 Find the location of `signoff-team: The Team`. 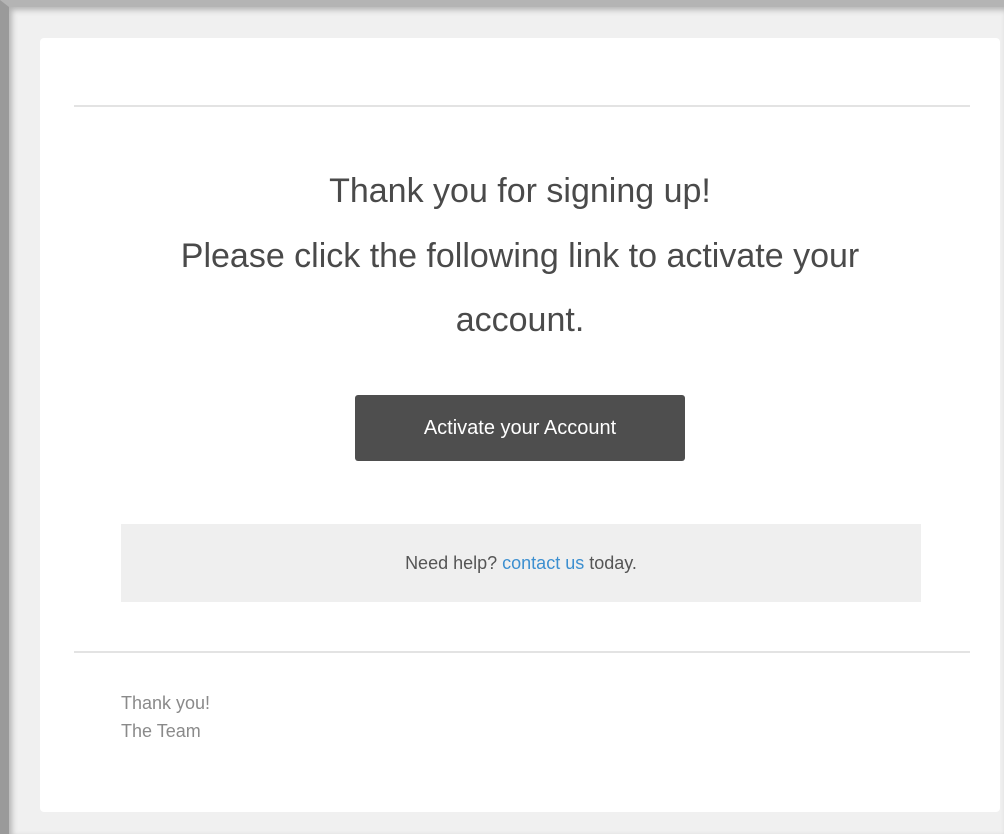

signoff-team: The Team is located at coordinates (161, 731).